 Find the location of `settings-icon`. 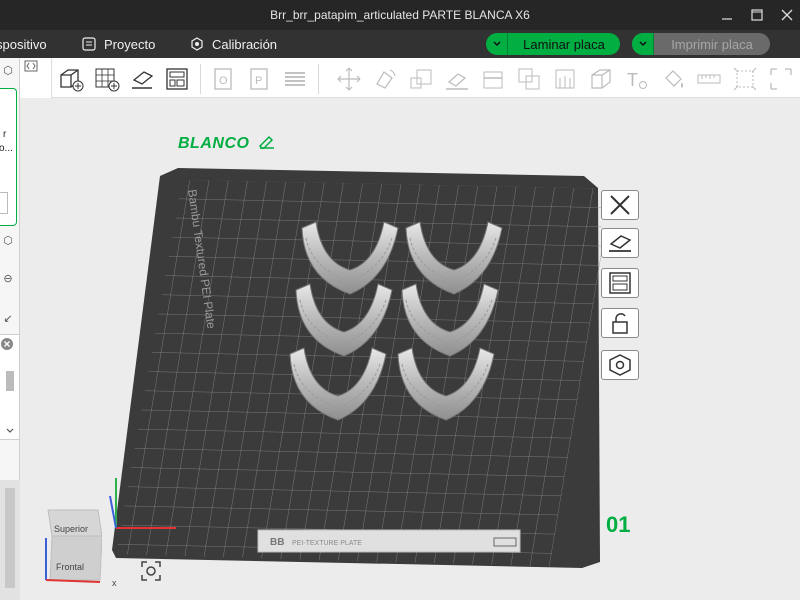

settings-icon is located at coordinates (620, 365).